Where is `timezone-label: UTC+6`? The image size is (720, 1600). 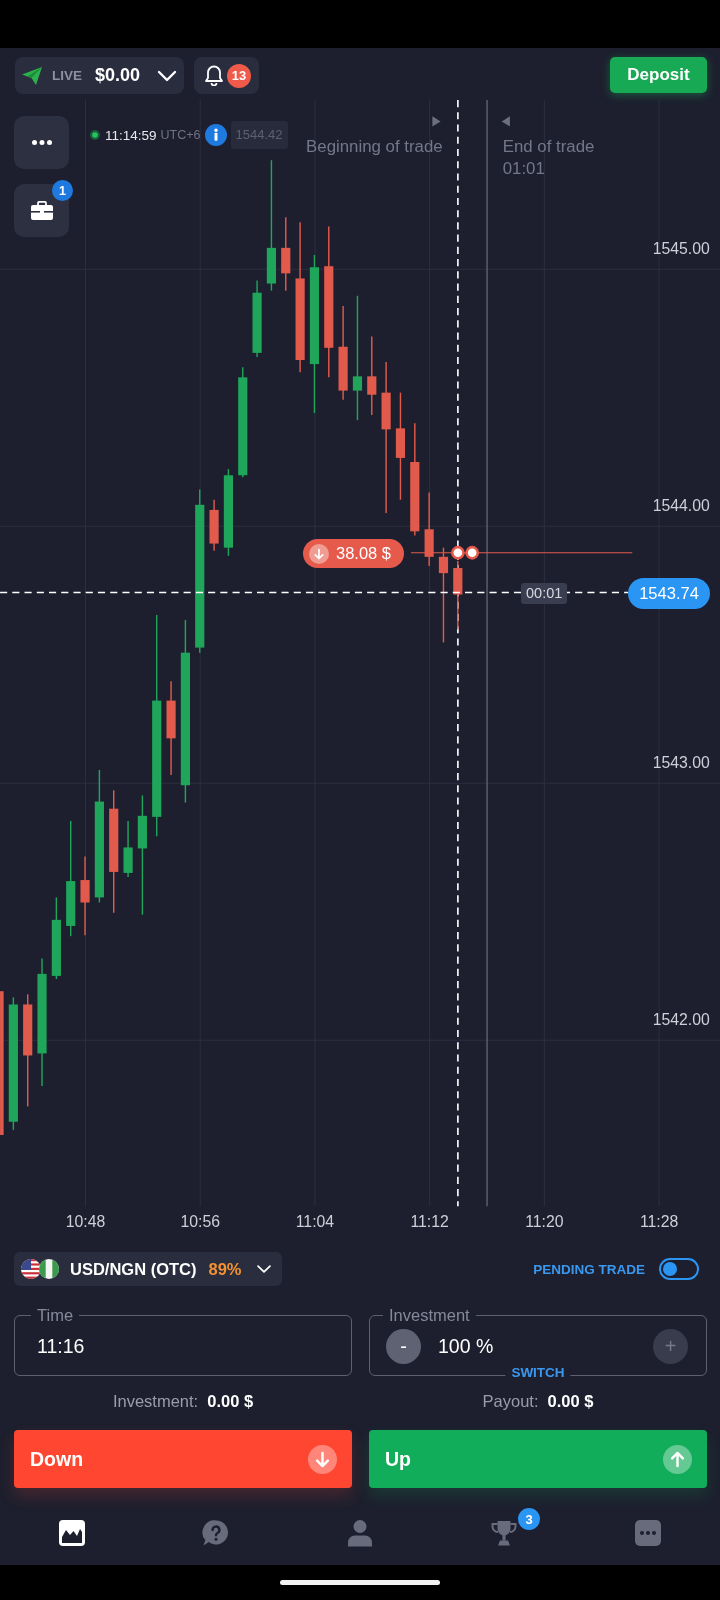 timezone-label: UTC+6 is located at coordinates (180, 135).